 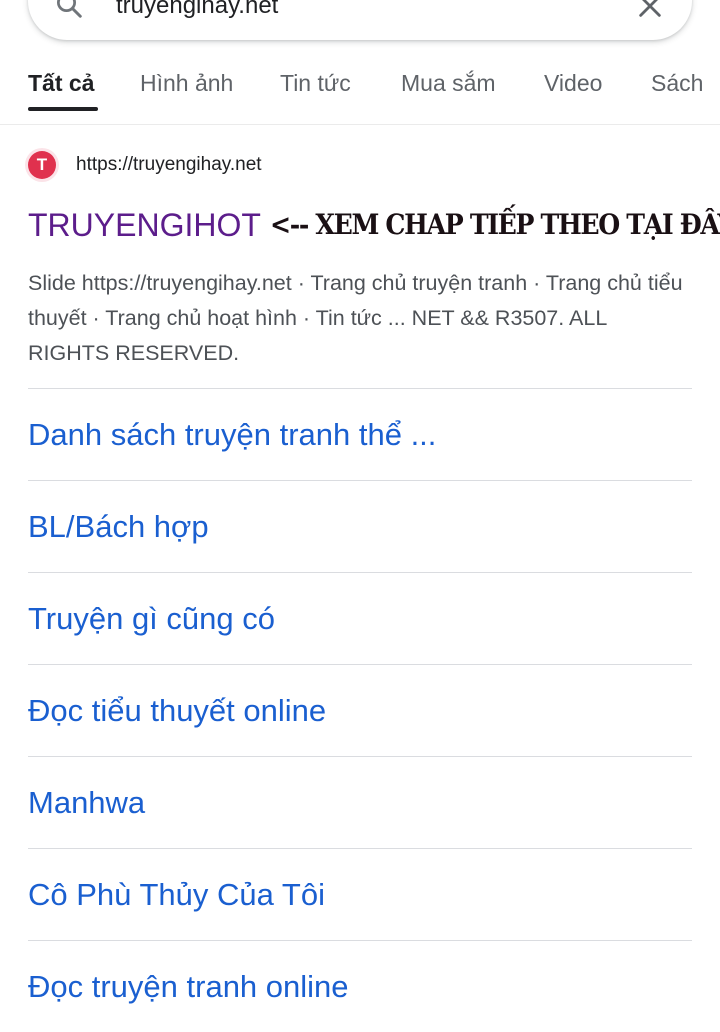 What do you see at coordinates (677, 83) in the screenshot?
I see `tab-books: Sách` at bounding box center [677, 83].